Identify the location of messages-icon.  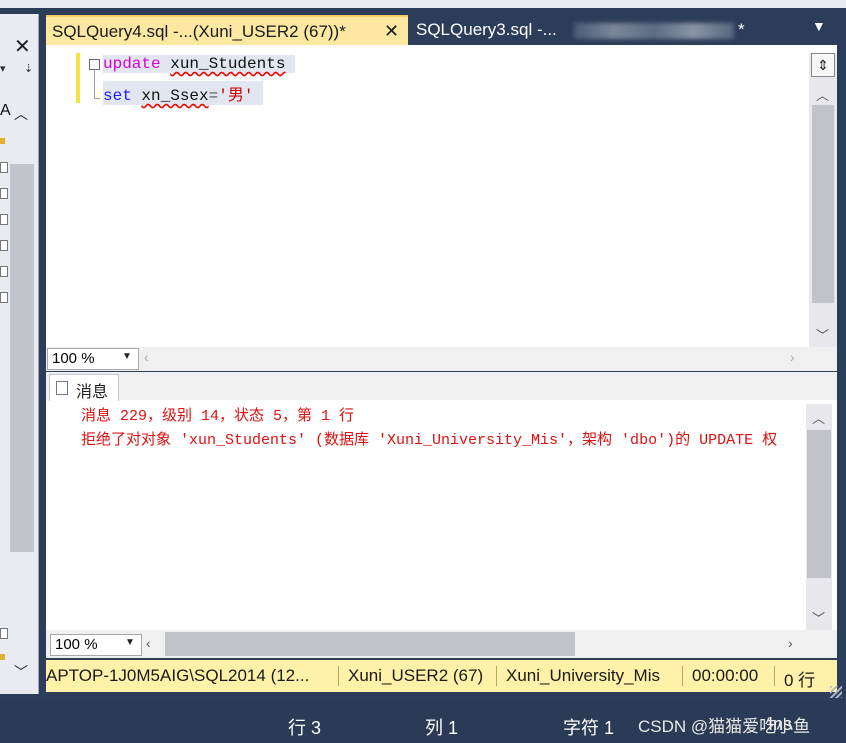
(62, 388).